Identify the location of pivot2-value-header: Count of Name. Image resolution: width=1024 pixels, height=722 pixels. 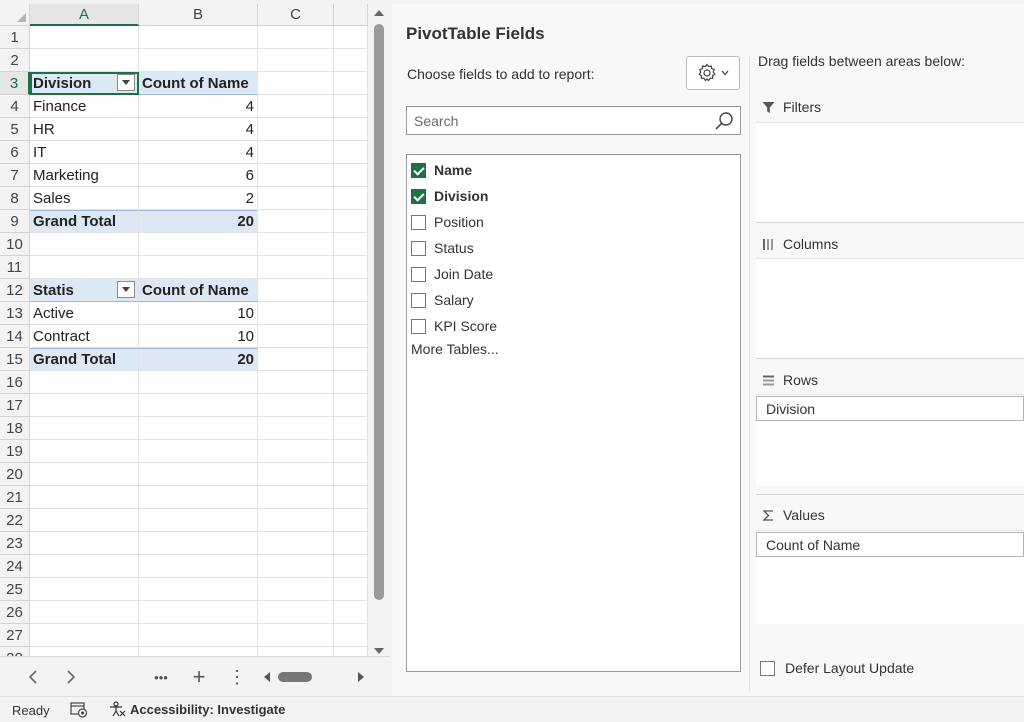
(198, 290).